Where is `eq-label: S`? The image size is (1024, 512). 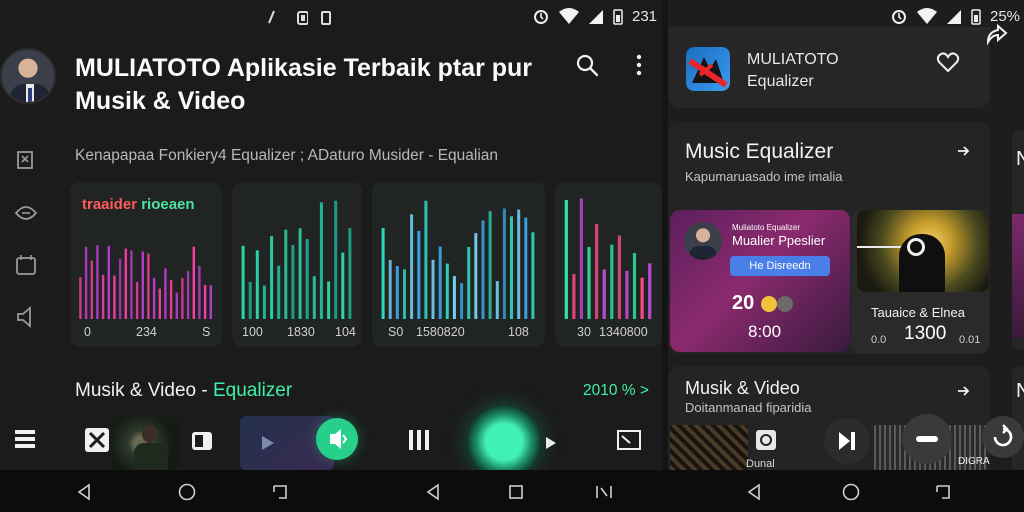 eq-label: S is located at coordinates (206, 332).